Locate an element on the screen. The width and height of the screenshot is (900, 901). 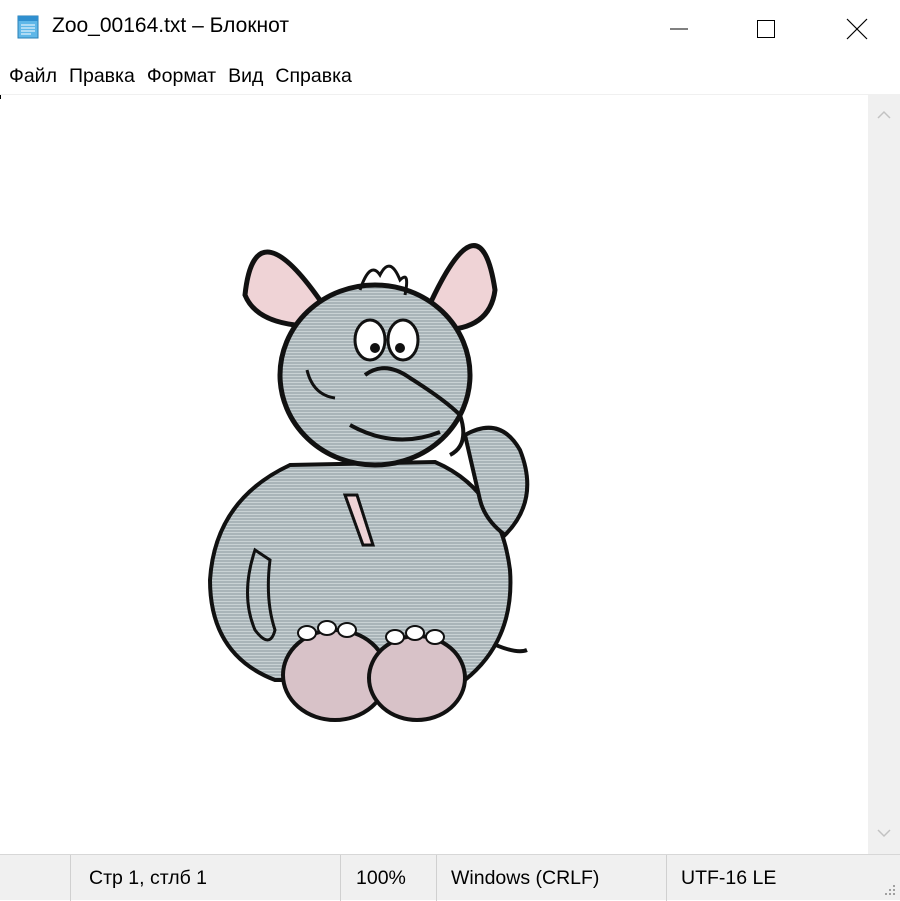
chevron-down-icon is located at coordinates (884, 833).